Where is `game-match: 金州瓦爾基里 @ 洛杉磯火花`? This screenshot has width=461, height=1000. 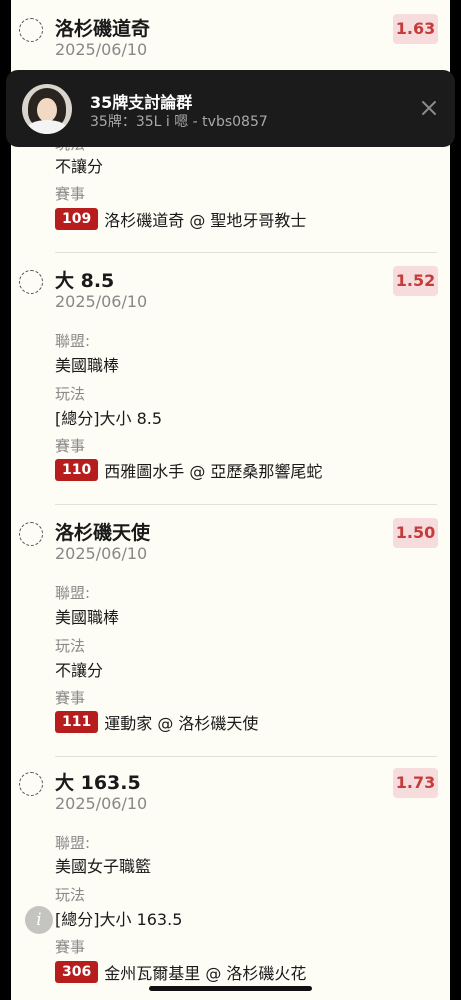
game-match: 金州瓦爾基里 @ 洛杉磯火花 is located at coordinates (205, 973).